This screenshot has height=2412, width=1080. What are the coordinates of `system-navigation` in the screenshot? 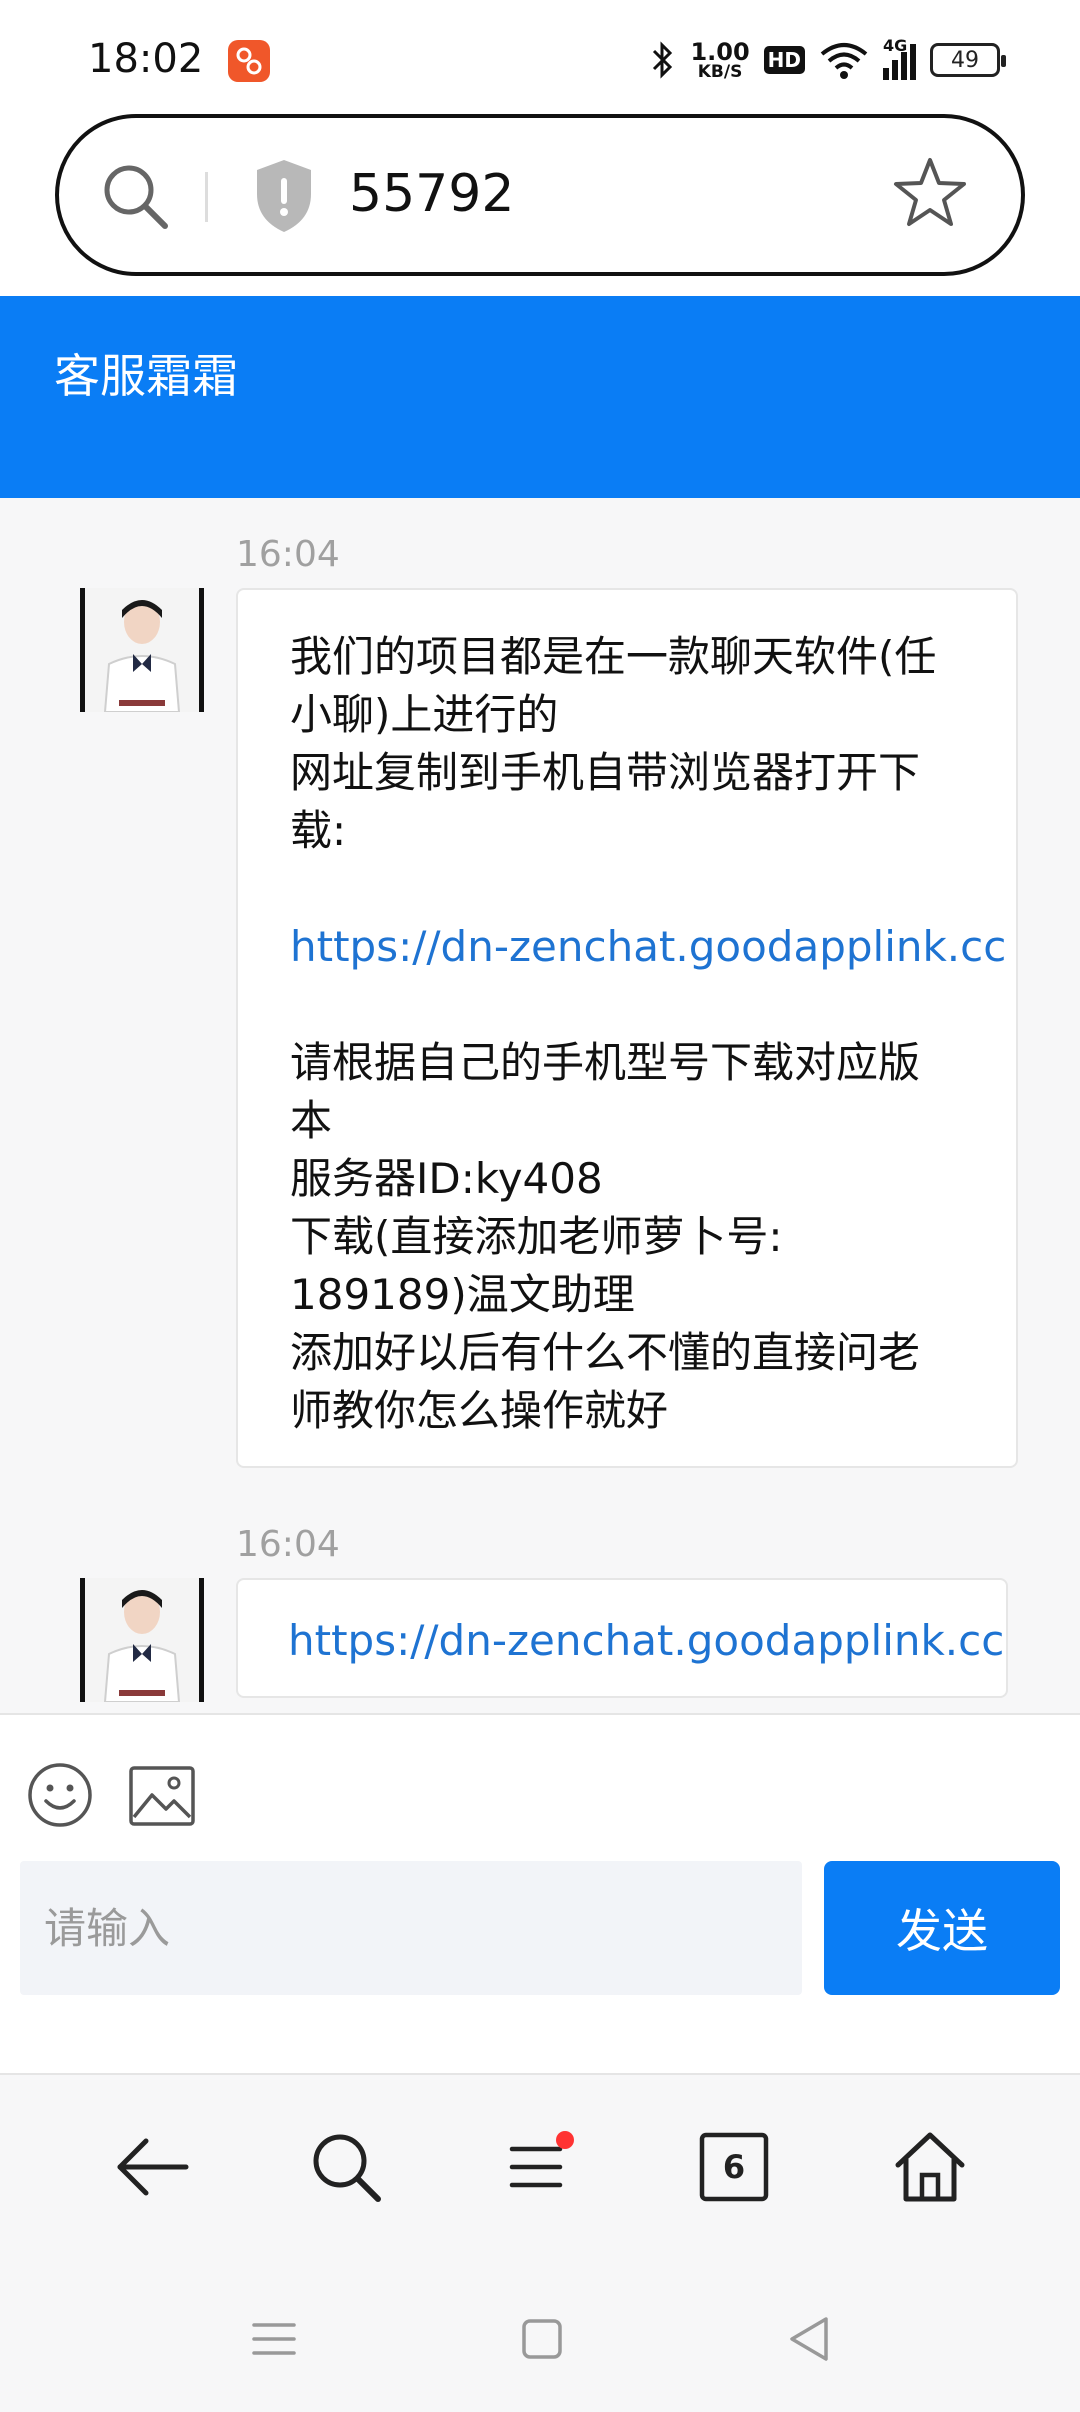 It's located at (540, 2337).